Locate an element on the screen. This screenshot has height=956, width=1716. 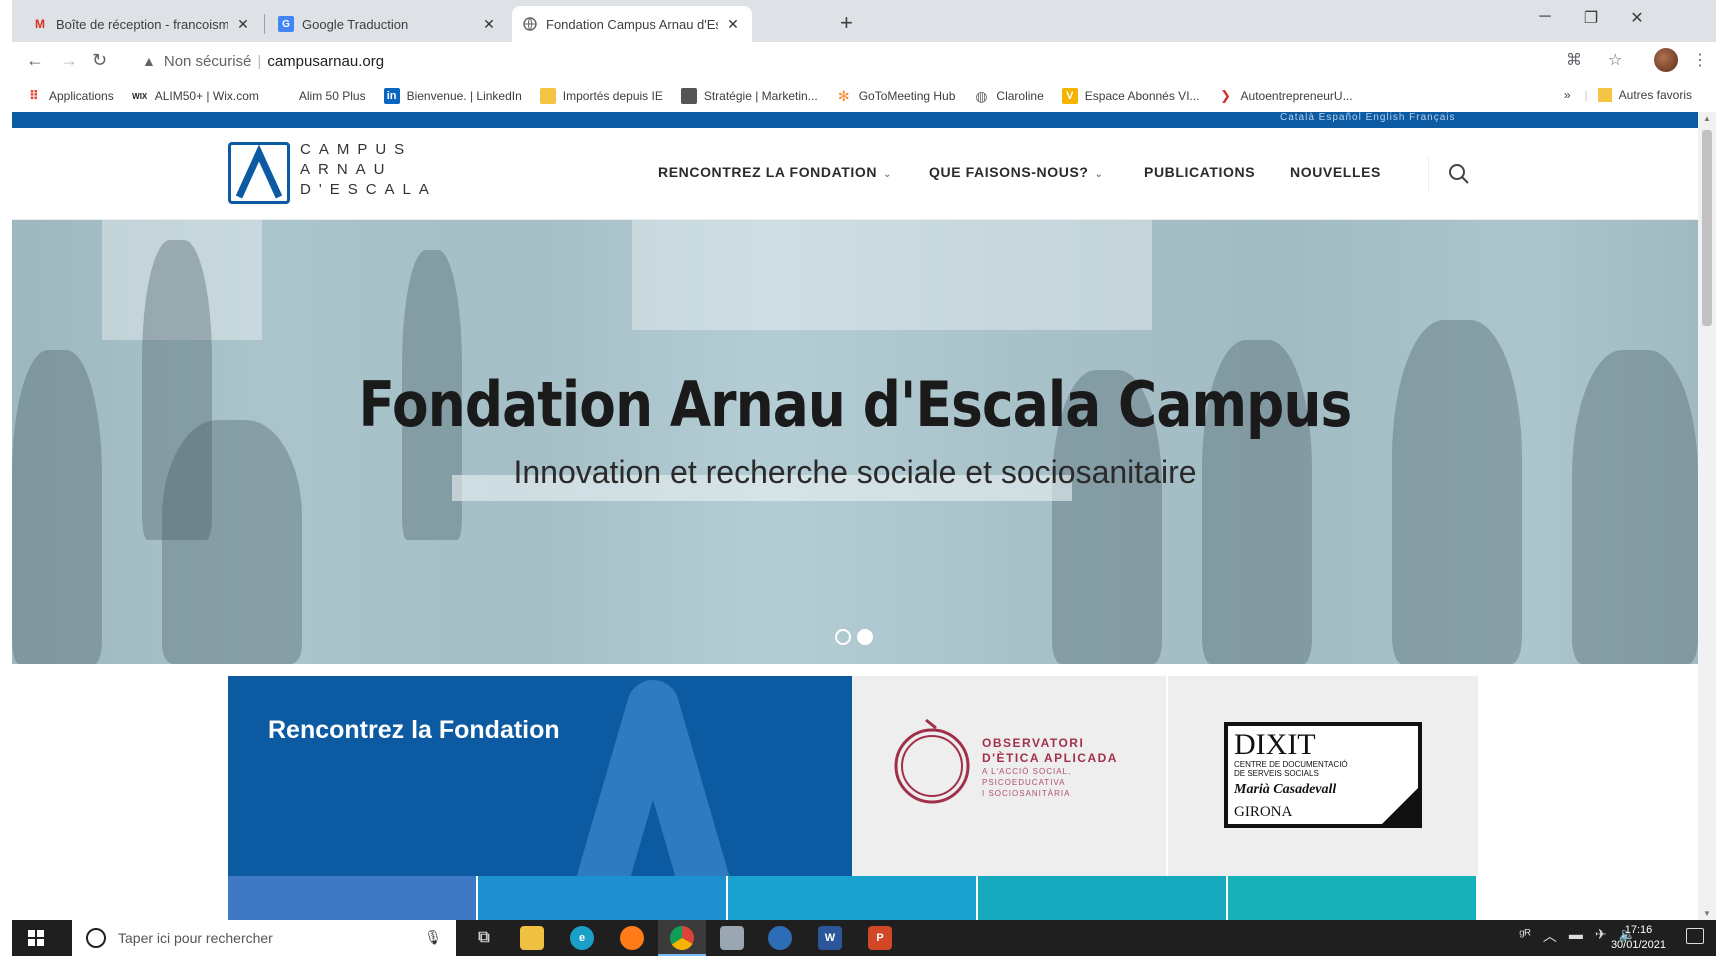
bookmark-label: GoToMeeting Hub is located at coordinates (907, 96).